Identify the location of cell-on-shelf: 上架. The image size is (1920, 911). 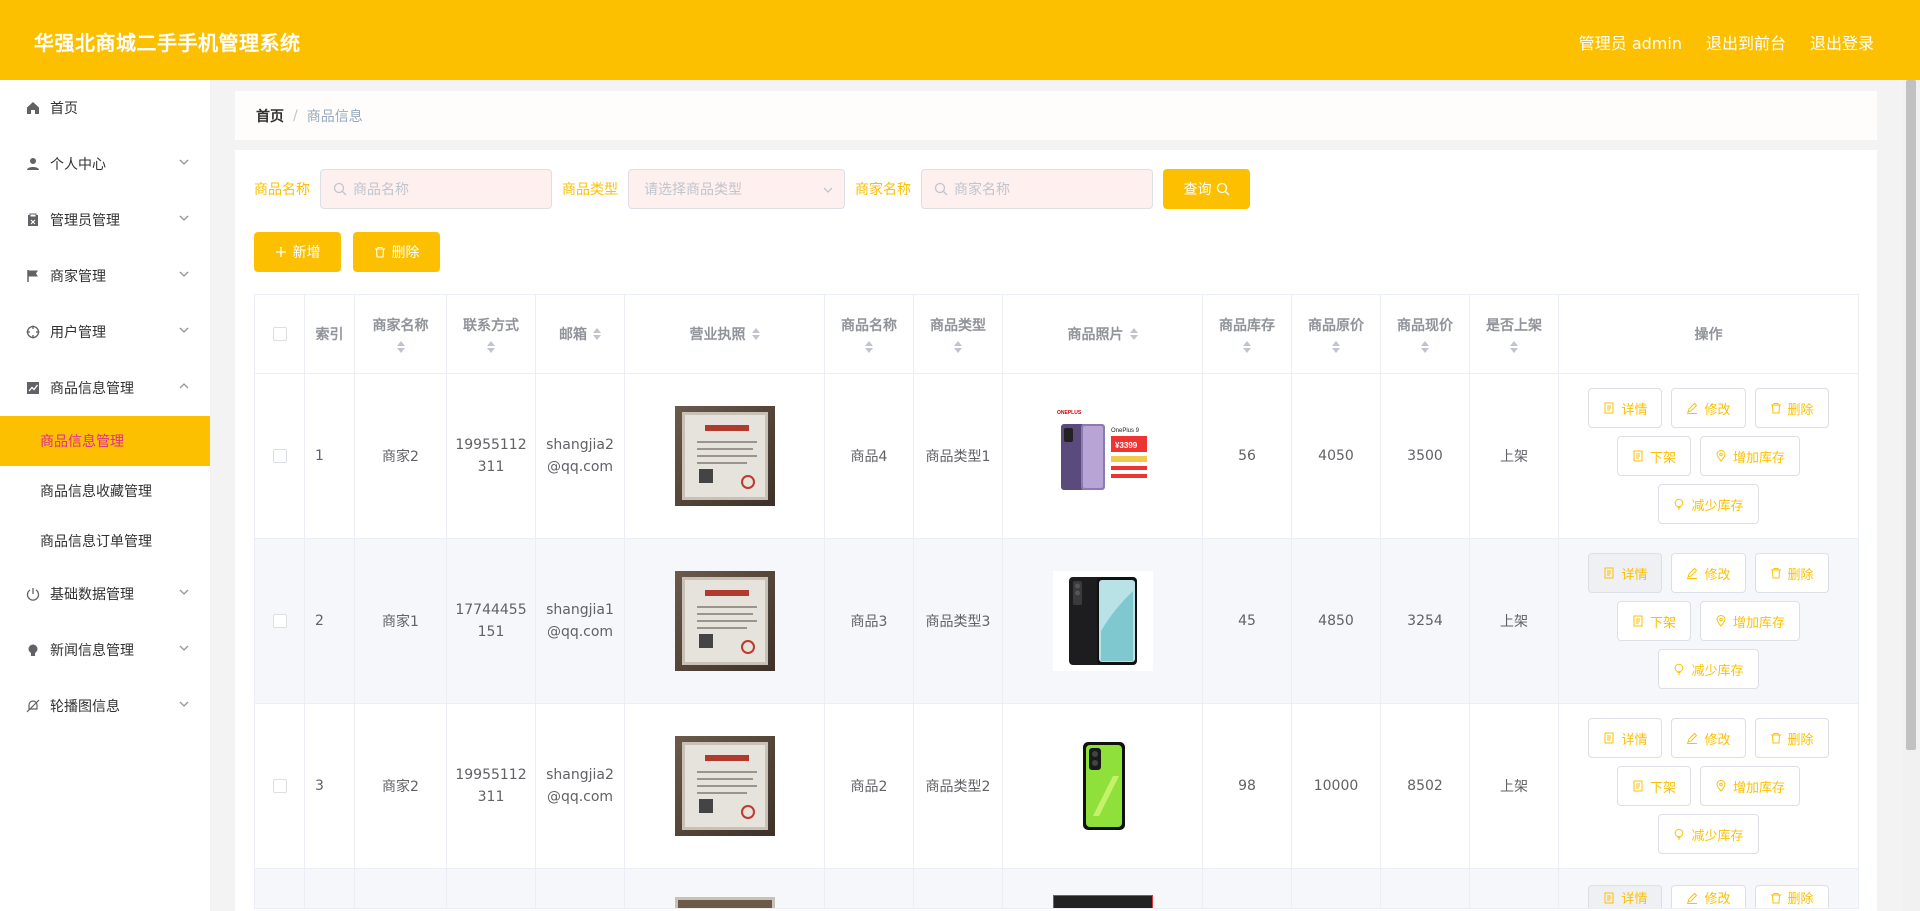
(1514, 621).